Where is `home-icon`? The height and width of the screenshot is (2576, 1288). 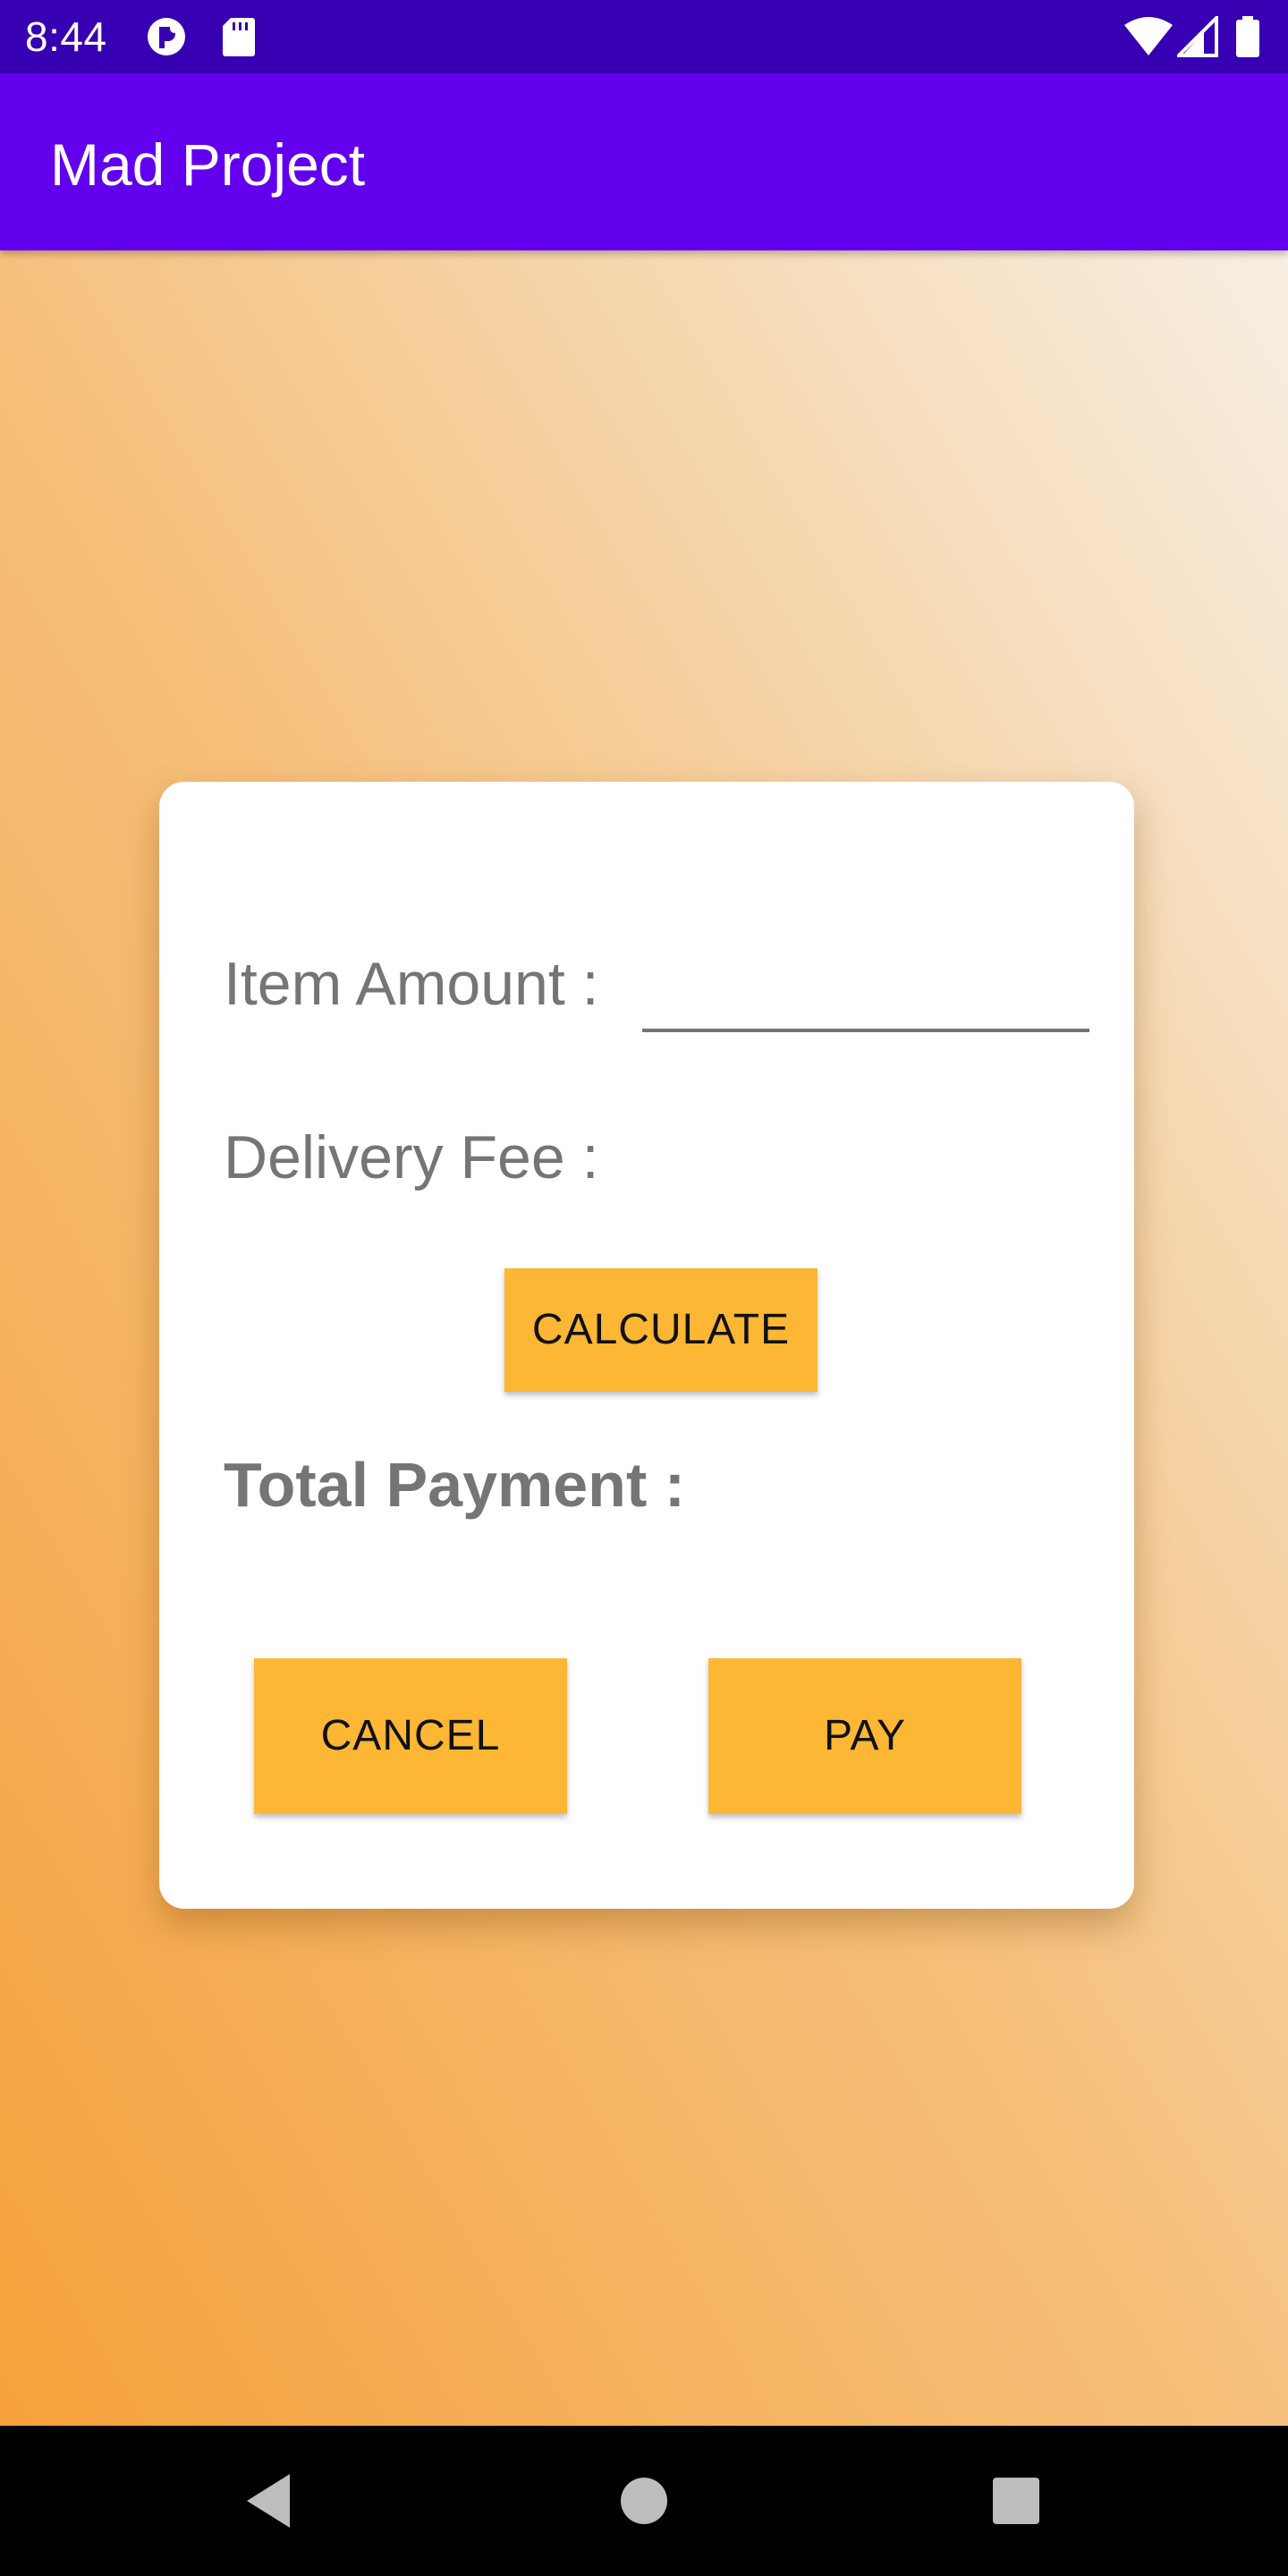 home-icon is located at coordinates (644, 2501).